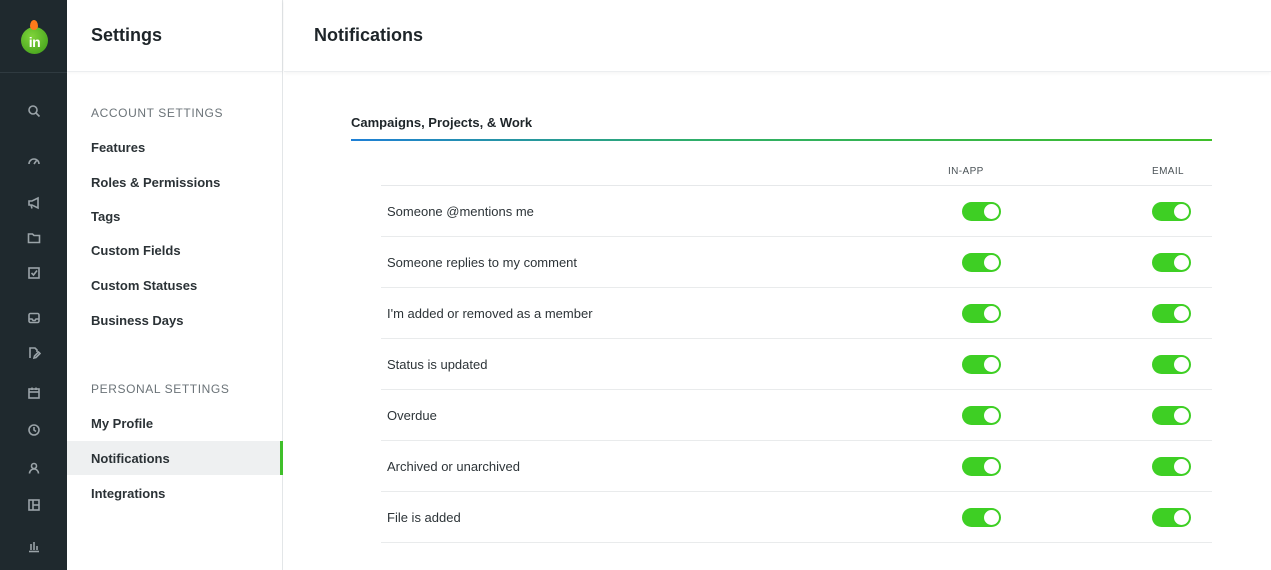 The image size is (1271, 570). I want to click on table-row: Someone replies to my comment, so click(796, 262).